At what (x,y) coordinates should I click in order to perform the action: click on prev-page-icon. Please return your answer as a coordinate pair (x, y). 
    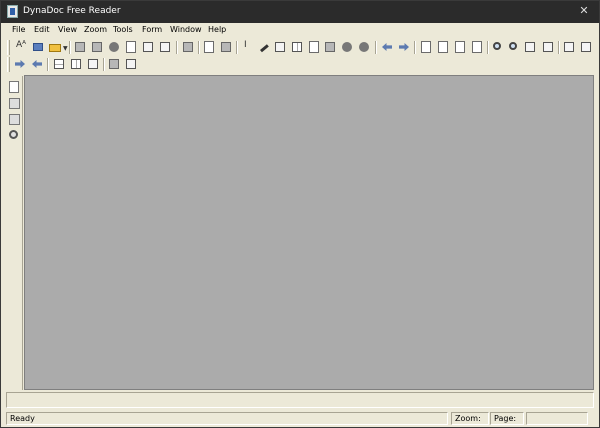
    Looking at the image, I should click on (443, 47).